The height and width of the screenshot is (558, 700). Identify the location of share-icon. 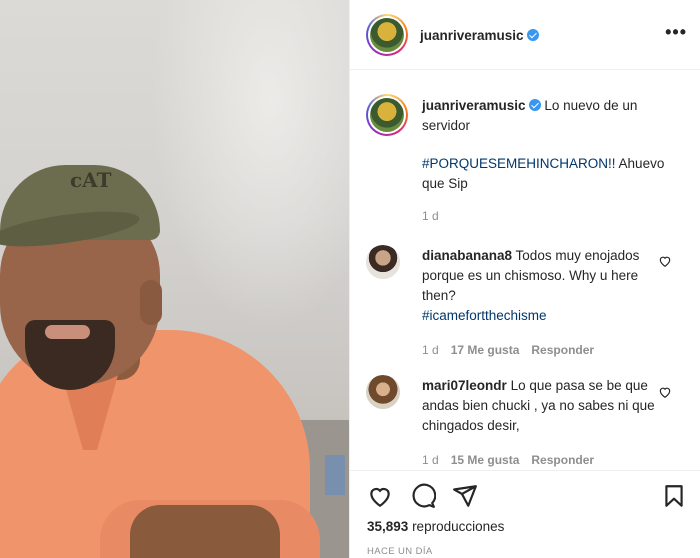
(465, 496).